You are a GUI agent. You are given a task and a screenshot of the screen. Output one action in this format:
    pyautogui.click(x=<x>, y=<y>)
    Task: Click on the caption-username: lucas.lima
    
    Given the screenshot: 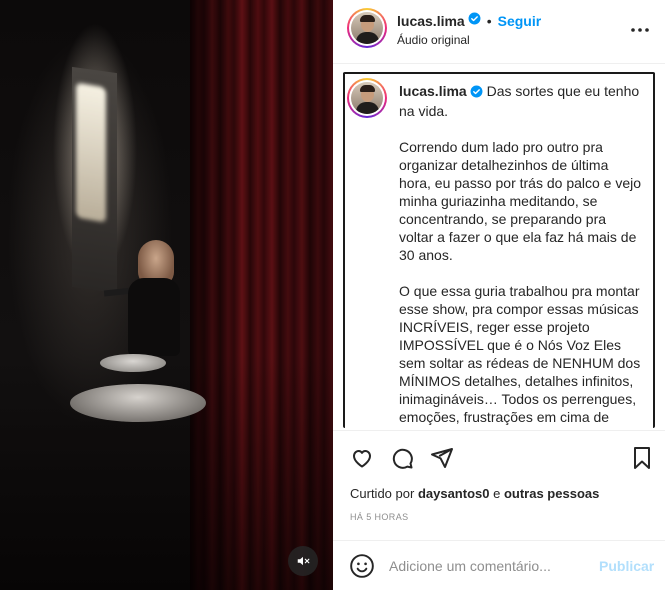 What is the action you would take?
    pyautogui.click(x=433, y=91)
    